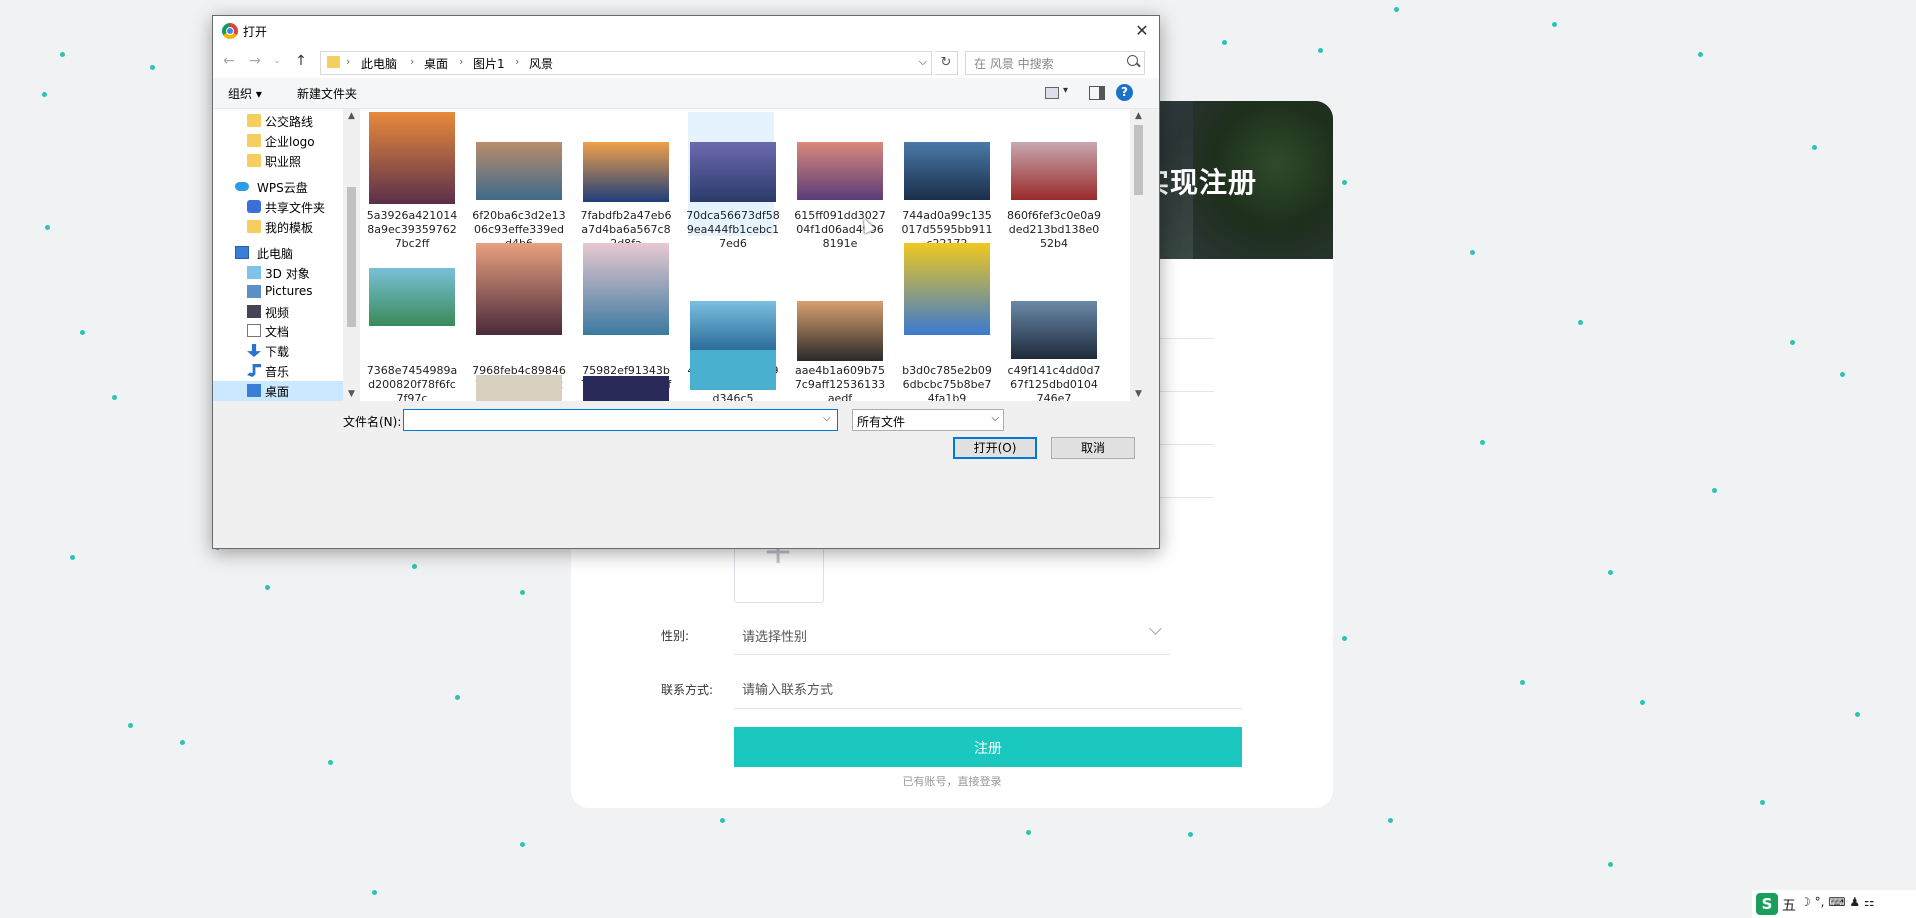  I want to click on nav-item: 视频, so click(278, 312).